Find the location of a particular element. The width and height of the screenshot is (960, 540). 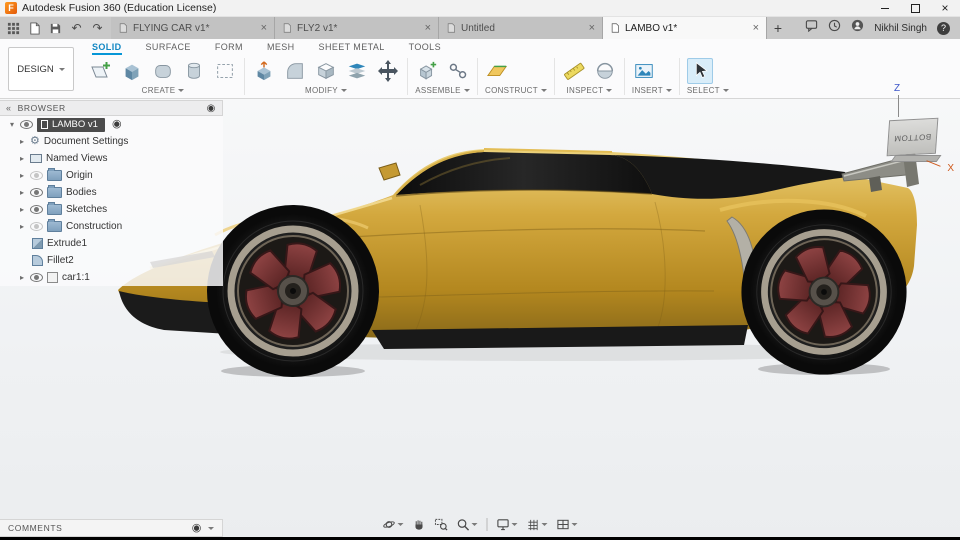

activate-component-icon: ◉ is located at coordinates (117, 124).